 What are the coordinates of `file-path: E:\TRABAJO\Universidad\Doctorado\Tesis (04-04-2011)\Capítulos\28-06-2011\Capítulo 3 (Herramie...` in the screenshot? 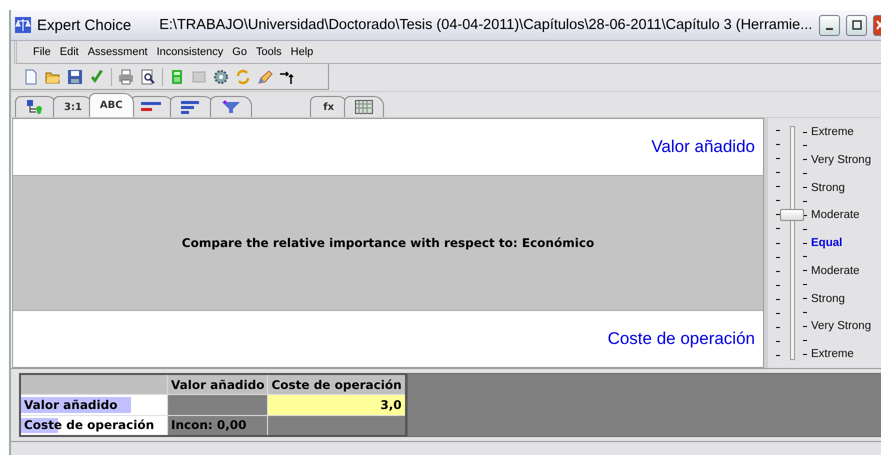 It's located at (486, 25).